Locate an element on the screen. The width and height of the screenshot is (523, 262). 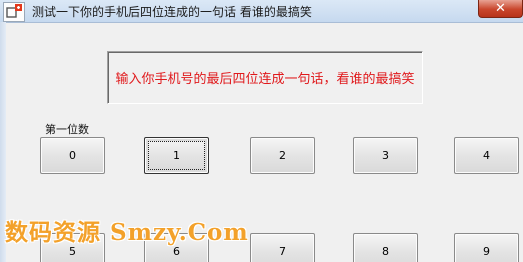
digit-button-8: 8 is located at coordinates (385, 247).